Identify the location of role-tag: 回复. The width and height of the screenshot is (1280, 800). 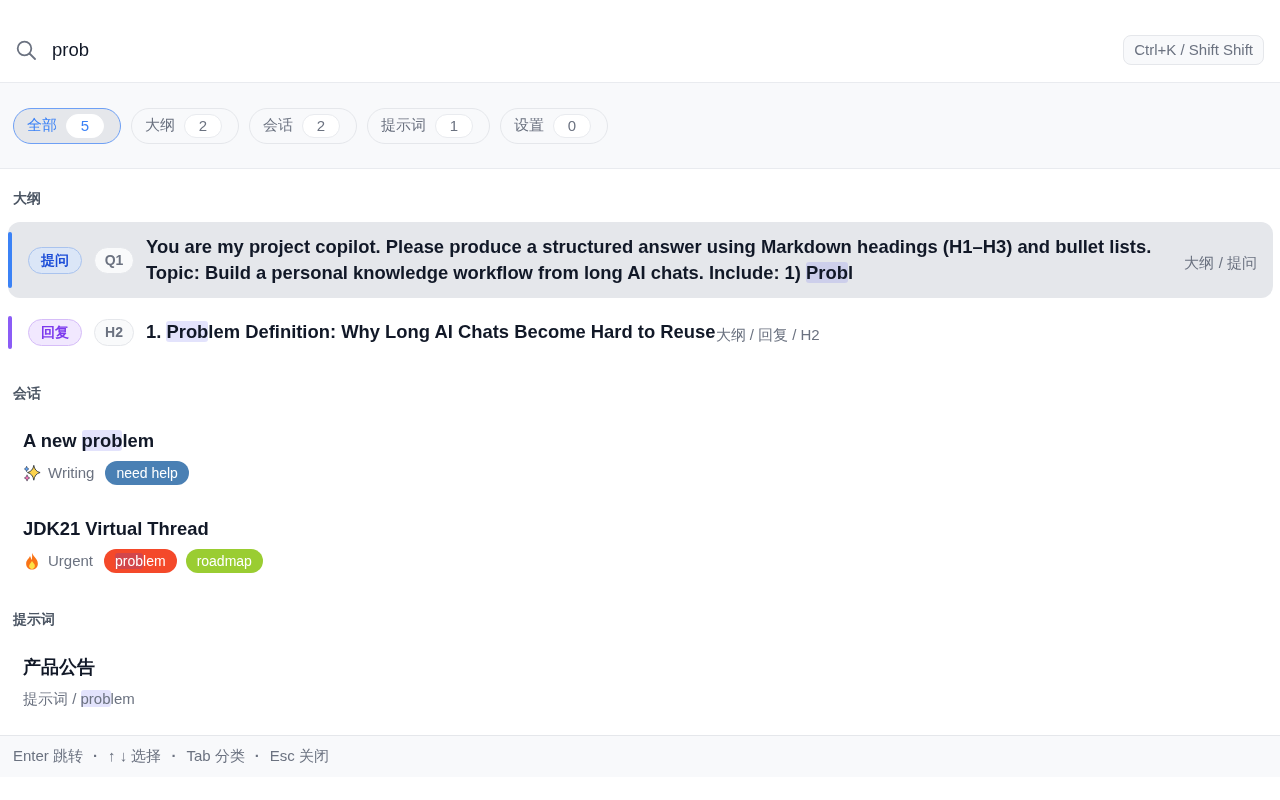
(55, 332).